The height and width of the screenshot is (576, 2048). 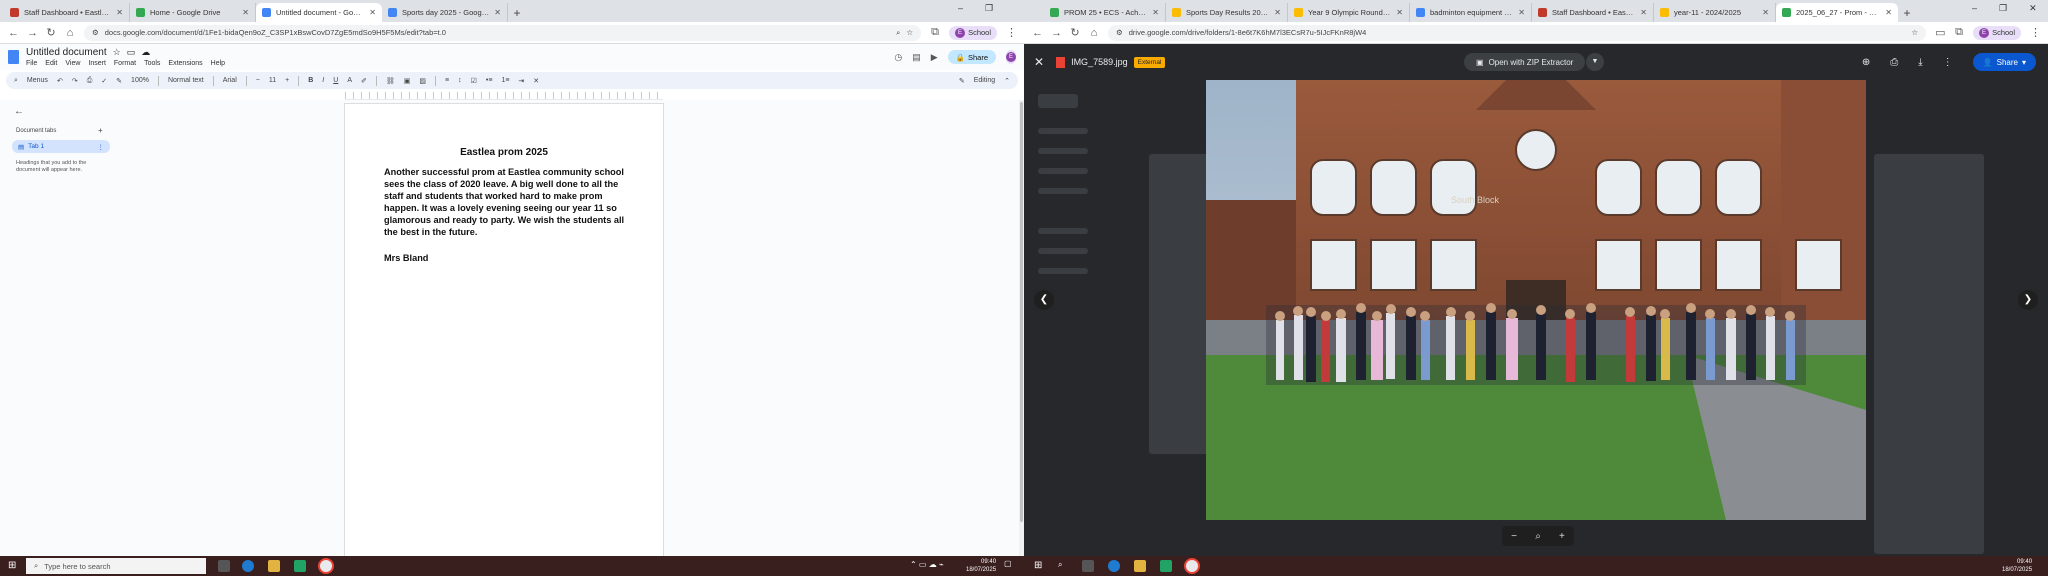 What do you see at coordinates (934, 57) in the screenshot?
I see `meet-icon: ▶` at bounding box center [934, 57].